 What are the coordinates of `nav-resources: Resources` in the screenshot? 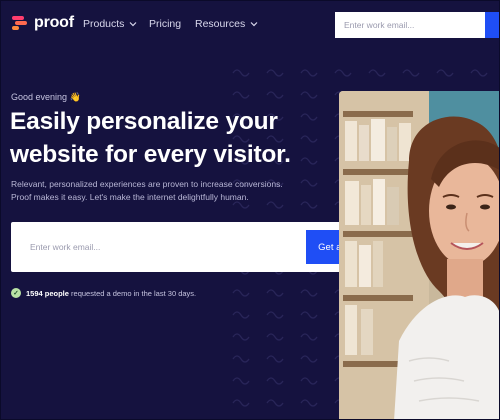 It's located at (226, 24).